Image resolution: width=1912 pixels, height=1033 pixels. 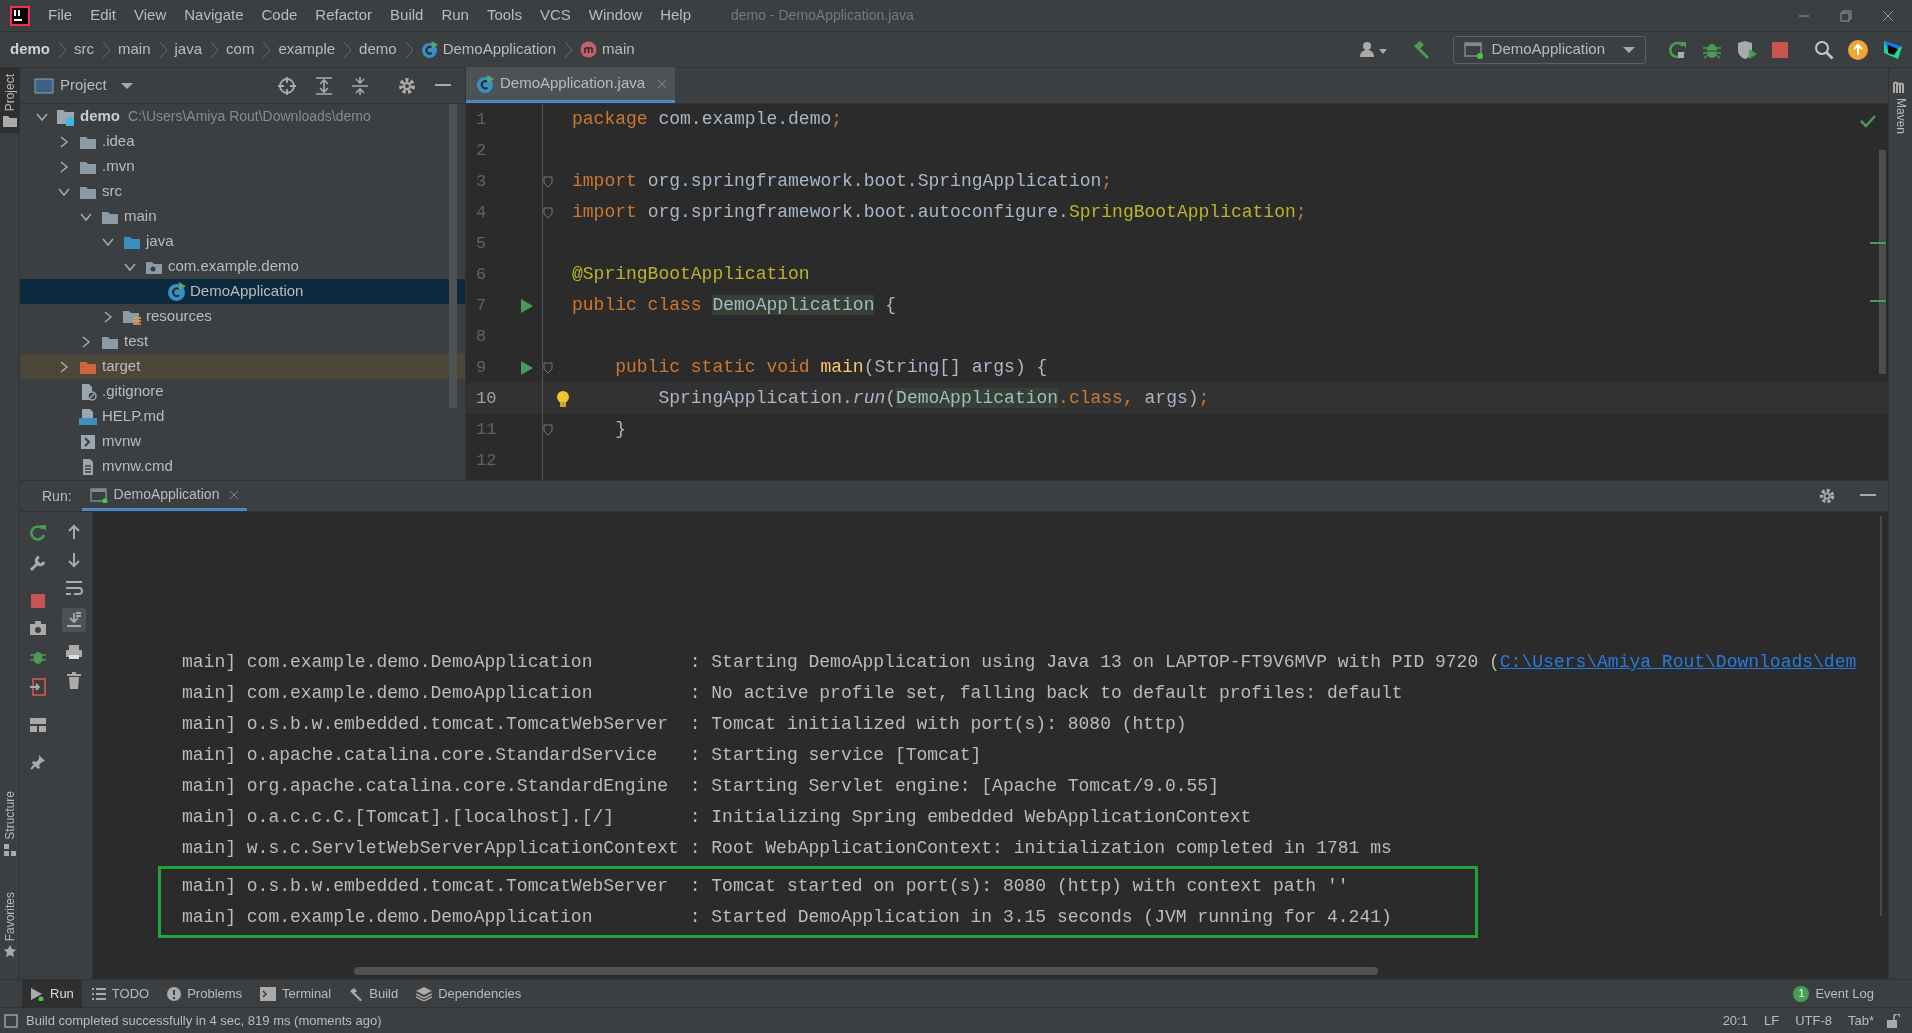 I want to click on tree-item: demo C:\Users\Amiya Rout\Downloads\demo, so click(x=242, y=116).